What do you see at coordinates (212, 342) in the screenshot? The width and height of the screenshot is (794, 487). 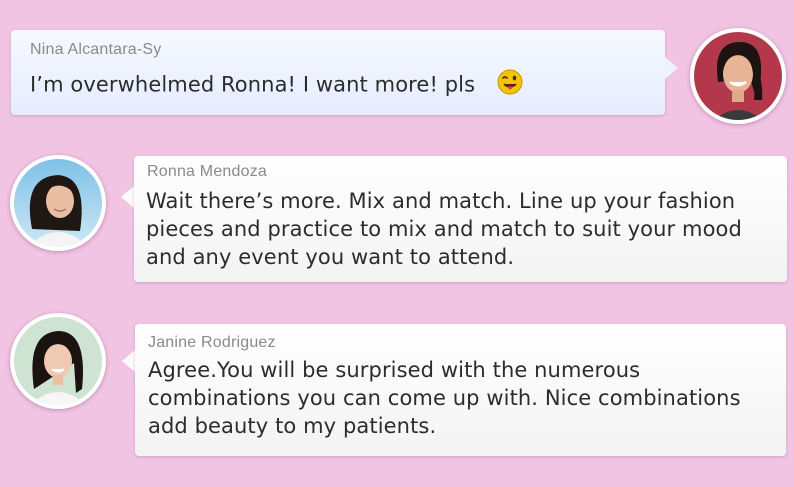 I see `sender-name: Janine Rodriguez` at bounding box center [212, 342].